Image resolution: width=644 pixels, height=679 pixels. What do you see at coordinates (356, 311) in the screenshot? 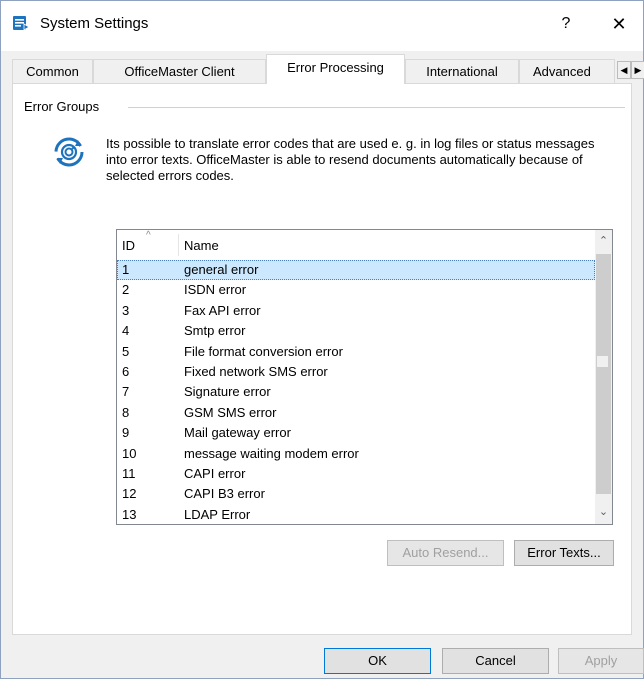
I see `table-row: 3 Fax API error` at bounding box center [356, 311].